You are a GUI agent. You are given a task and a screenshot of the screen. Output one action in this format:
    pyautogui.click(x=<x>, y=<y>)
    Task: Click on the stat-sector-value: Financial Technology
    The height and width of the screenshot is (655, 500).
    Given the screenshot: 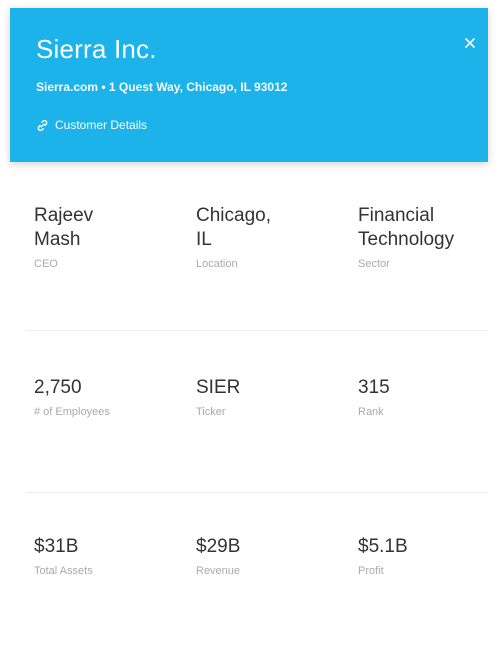 What is the action you would take?
    pyautogui.click(x=406, y=227)
    